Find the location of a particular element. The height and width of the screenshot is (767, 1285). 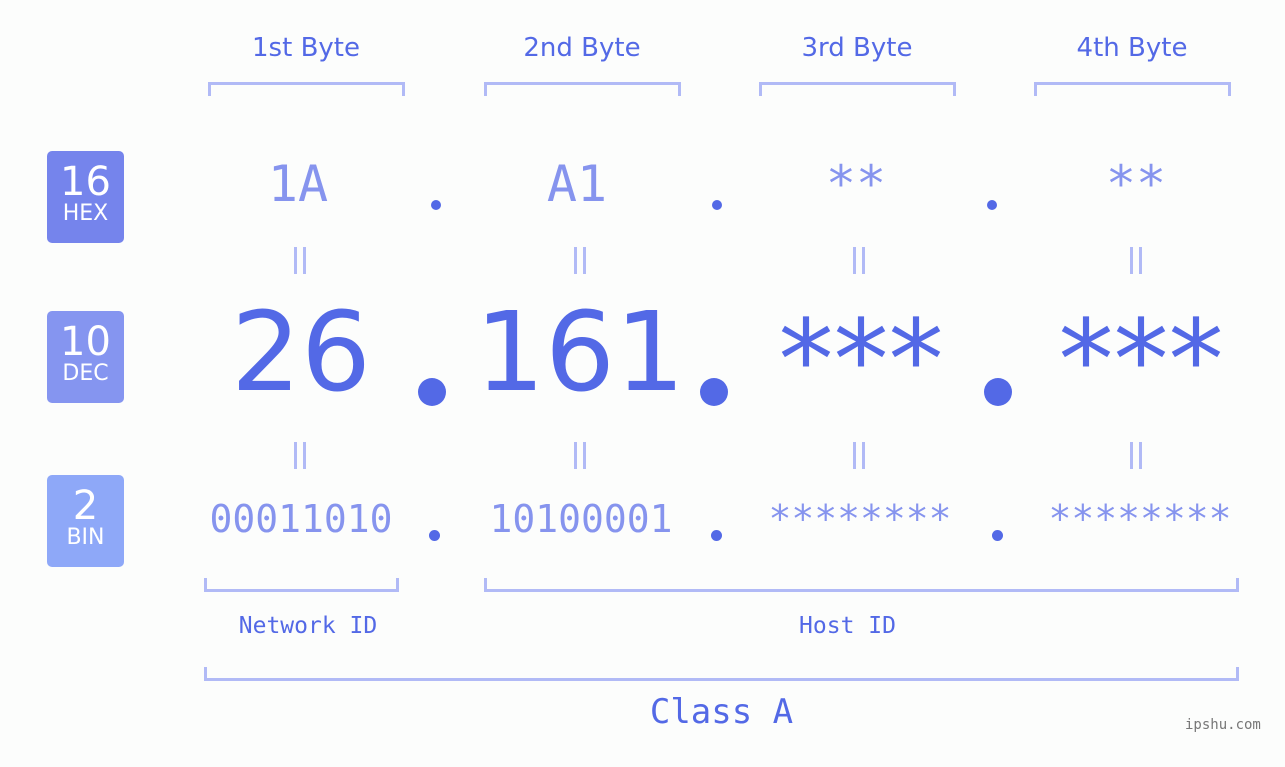

hex-byte-3: ** is located at coordinates (856, 184).